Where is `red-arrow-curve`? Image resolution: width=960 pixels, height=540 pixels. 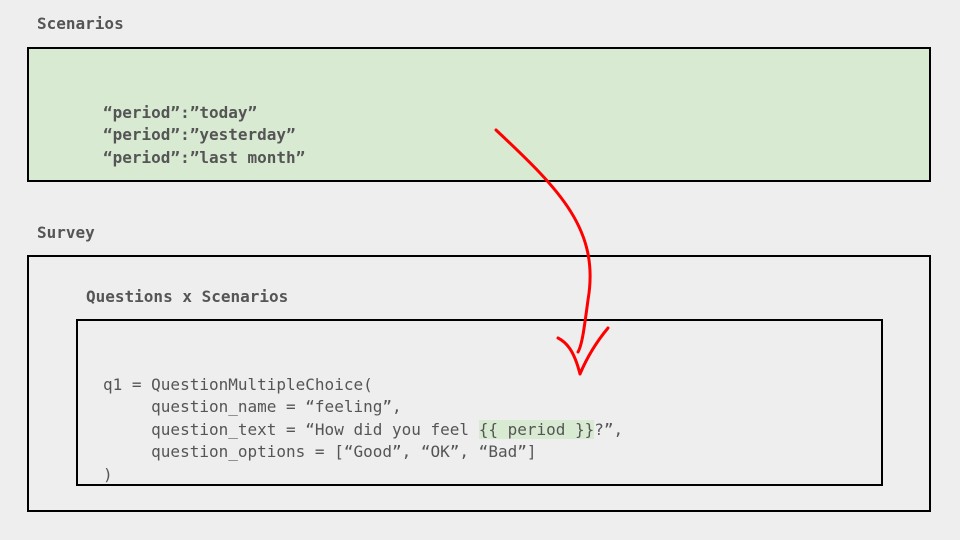
red-arrow-curve is located at coordinates (543, 241).